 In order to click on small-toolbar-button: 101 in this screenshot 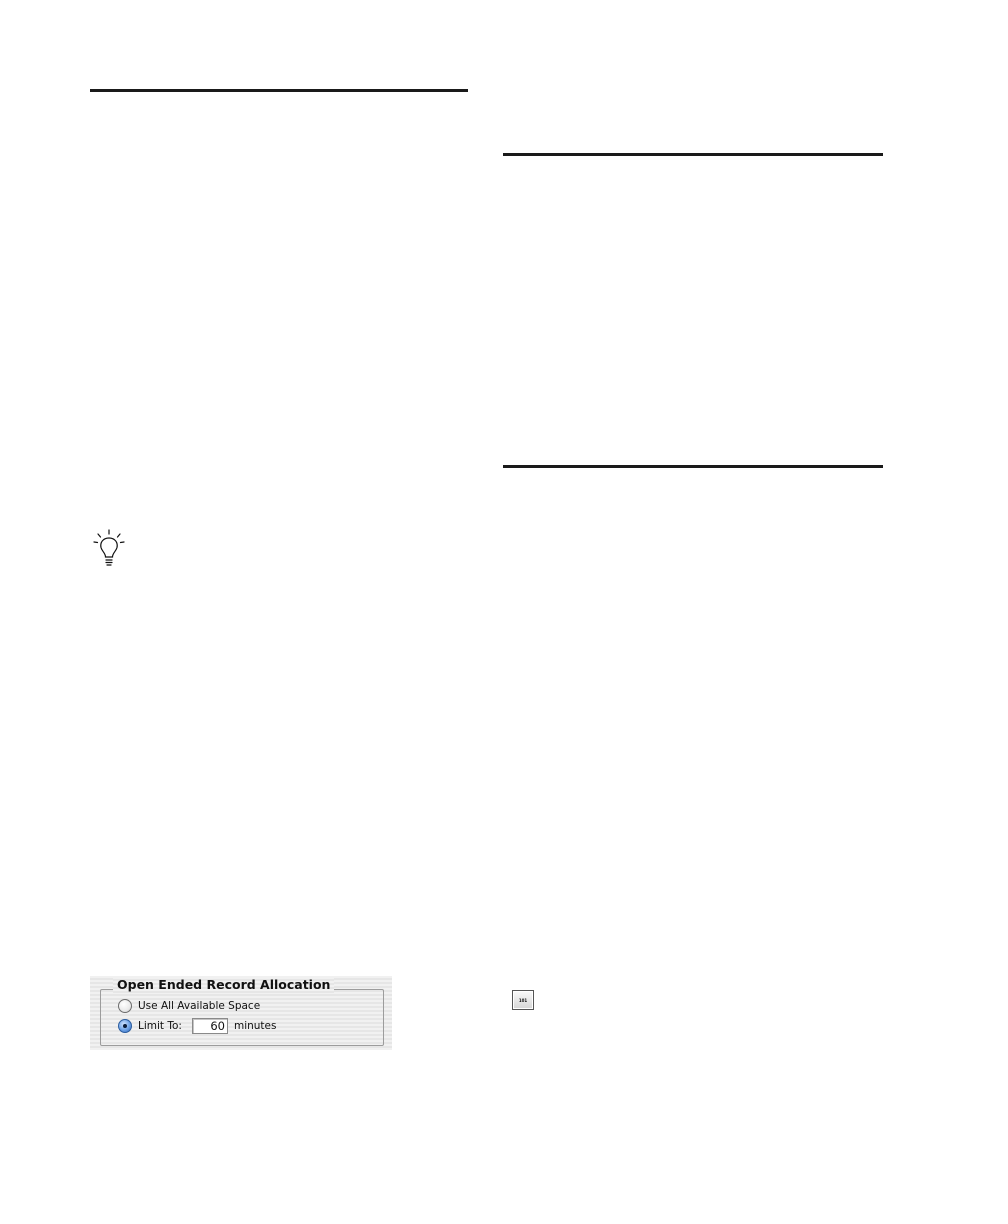, I will do `click(523, 1000)`.